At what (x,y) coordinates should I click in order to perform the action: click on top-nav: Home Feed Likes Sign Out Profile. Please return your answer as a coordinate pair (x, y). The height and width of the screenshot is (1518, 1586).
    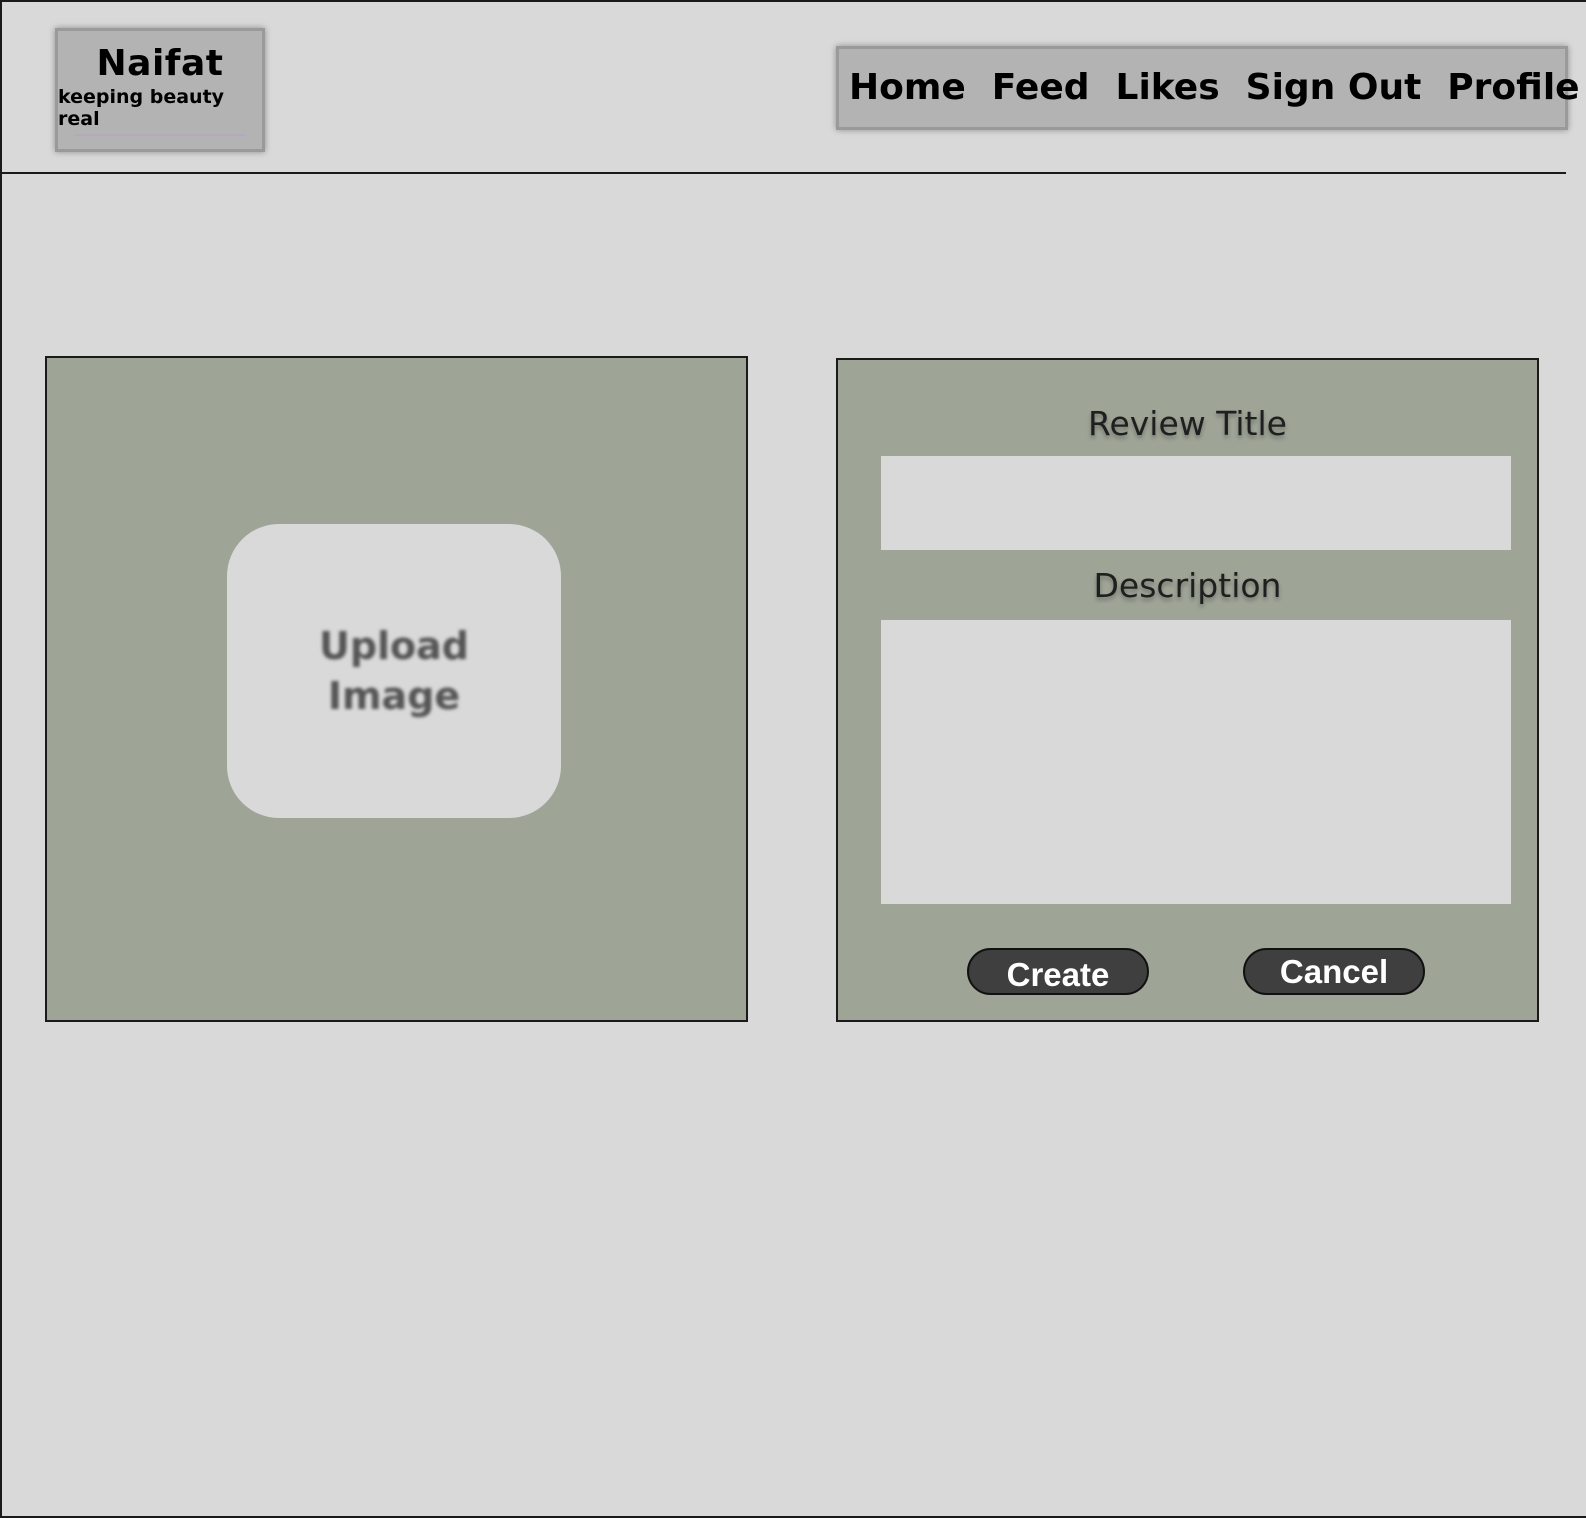
    Looking at the image, I should click on (1208, 88).